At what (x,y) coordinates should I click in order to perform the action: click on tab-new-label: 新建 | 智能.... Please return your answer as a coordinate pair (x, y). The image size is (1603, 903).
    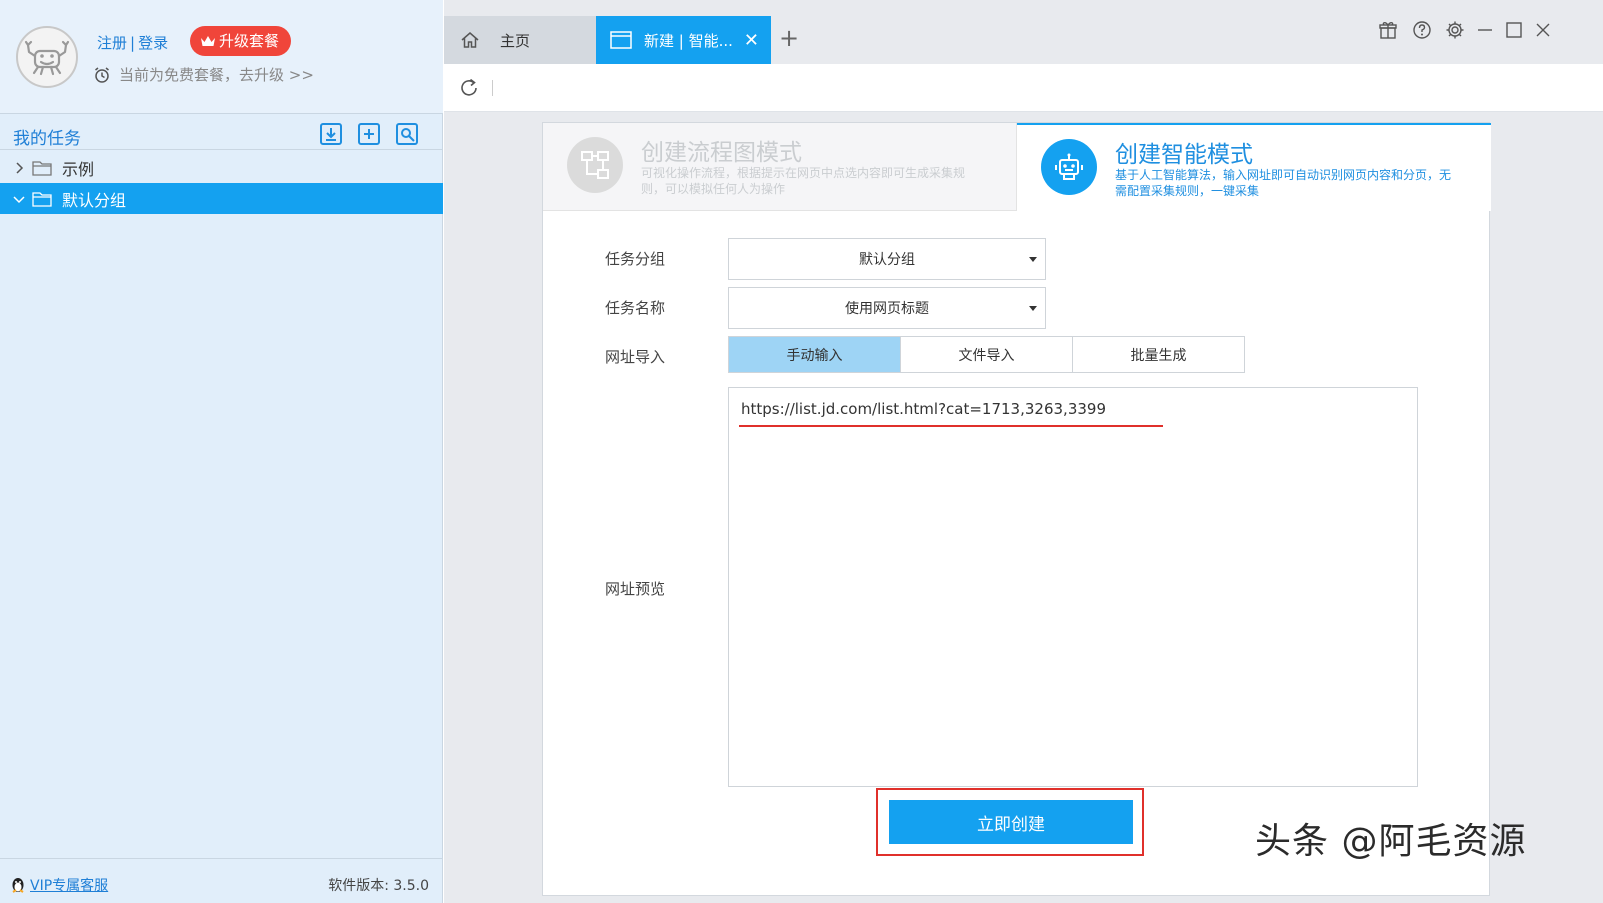
    Looking at the image, I should click on (688, 40).